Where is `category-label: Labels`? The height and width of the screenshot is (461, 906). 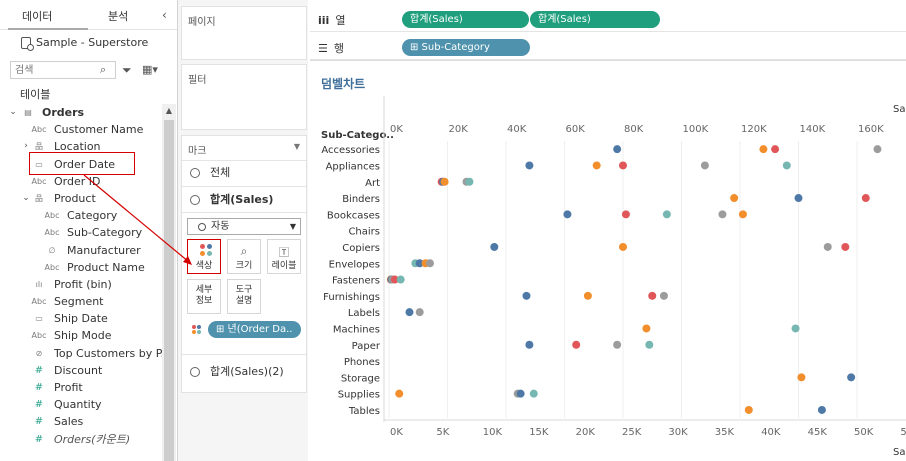 category-label: Labels is located at coordinates (364, 313).